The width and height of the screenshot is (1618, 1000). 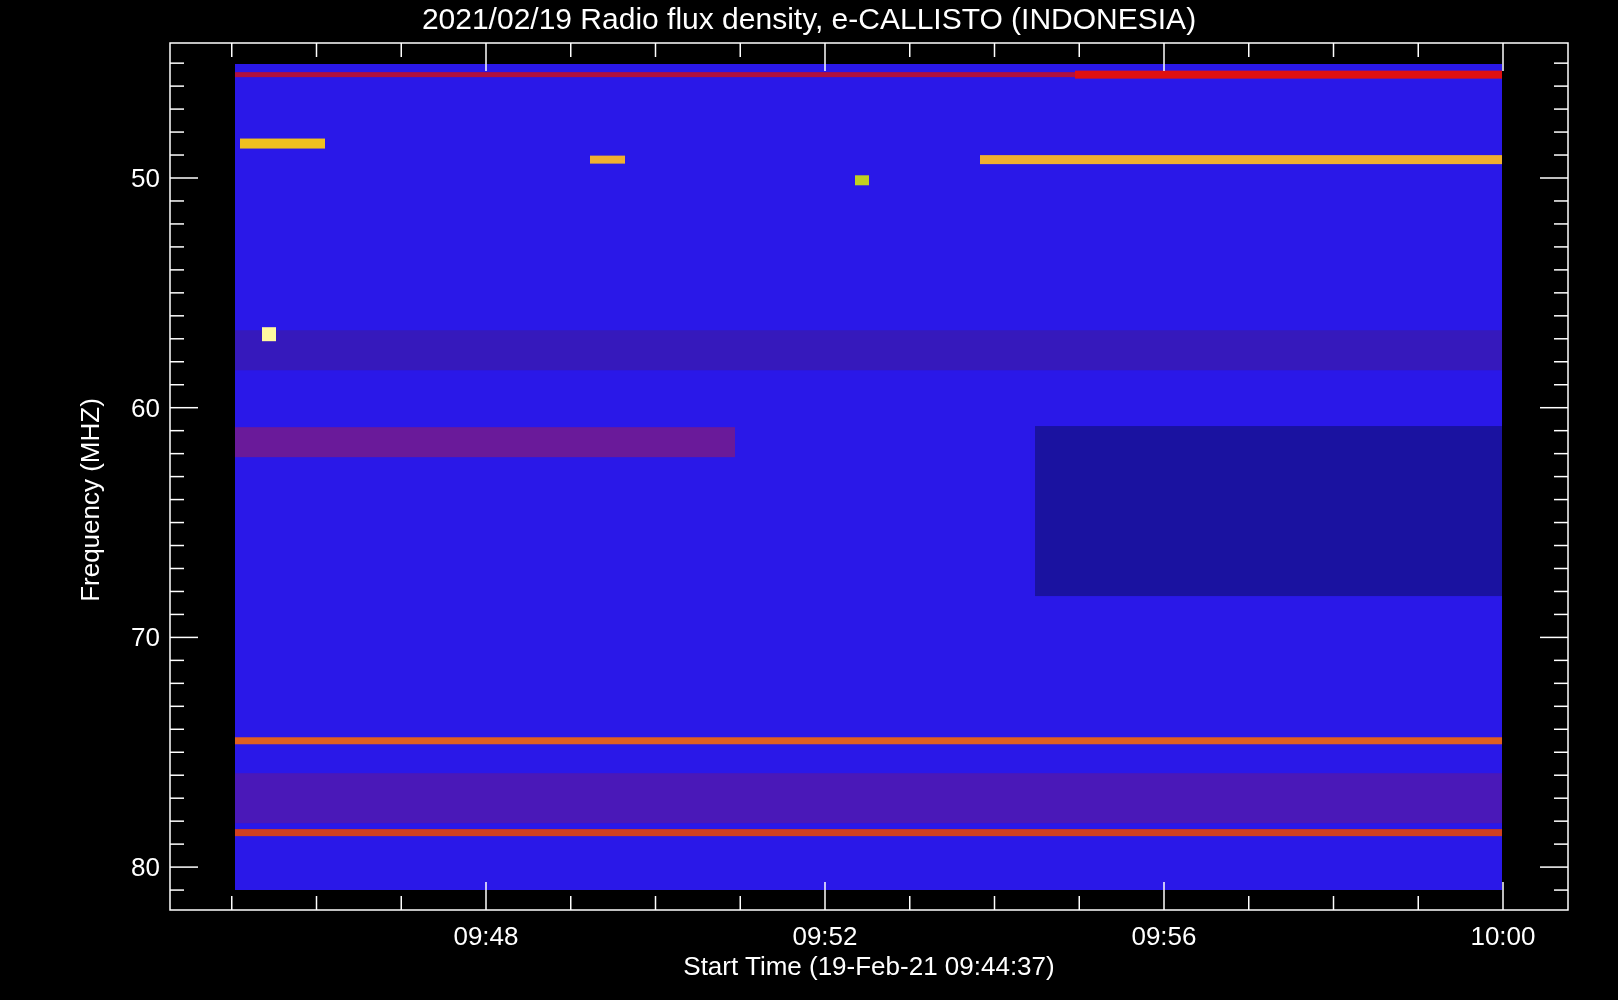 What do you see at coordinates (1164, 936) in the screenshot?
I see `x-tick-label: 09:56` at bounding box center [1164, 936].